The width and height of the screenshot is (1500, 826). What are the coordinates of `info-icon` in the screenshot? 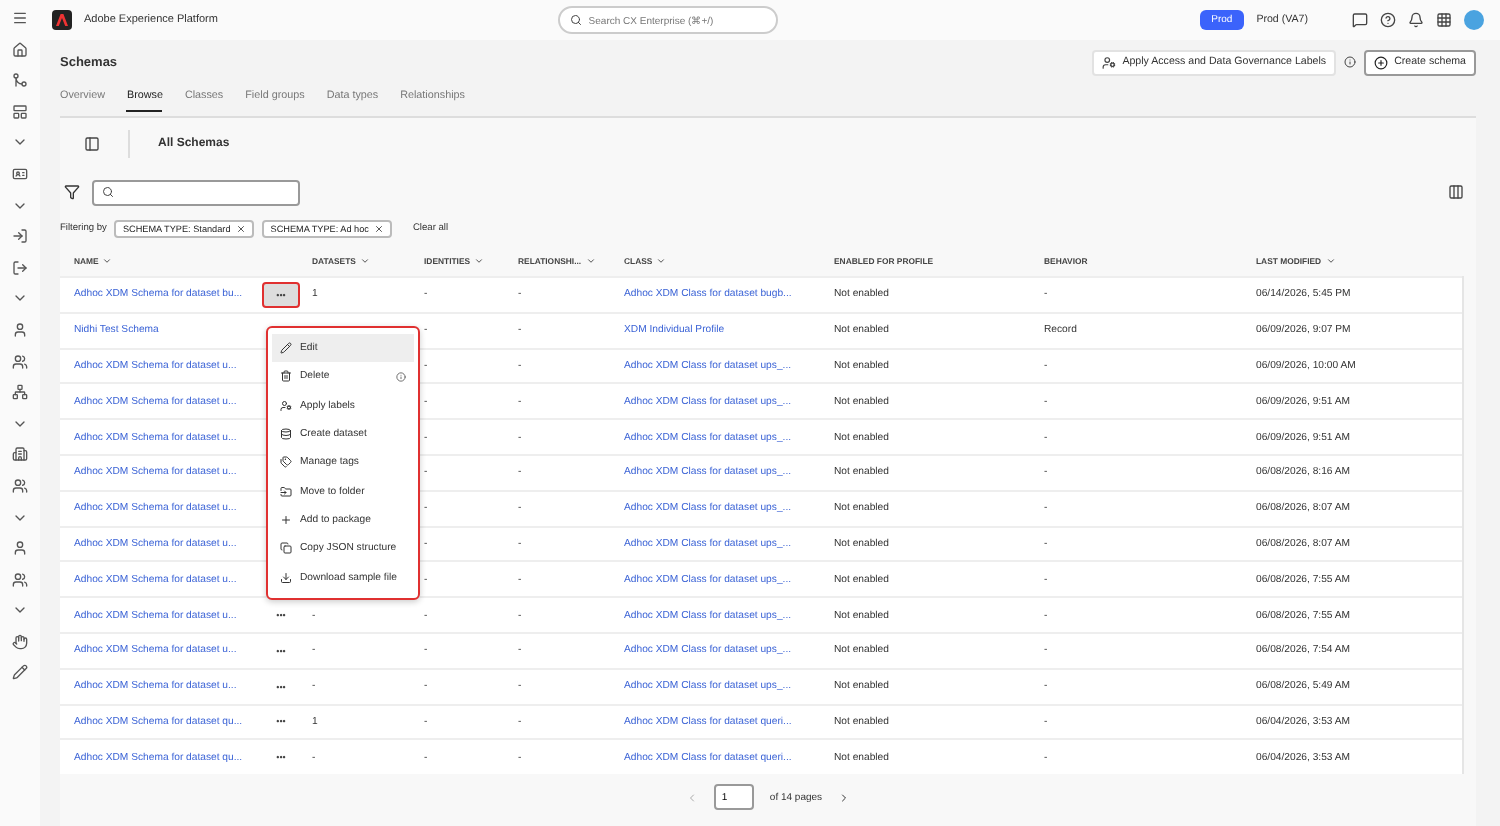 It's located at (1350, 62).